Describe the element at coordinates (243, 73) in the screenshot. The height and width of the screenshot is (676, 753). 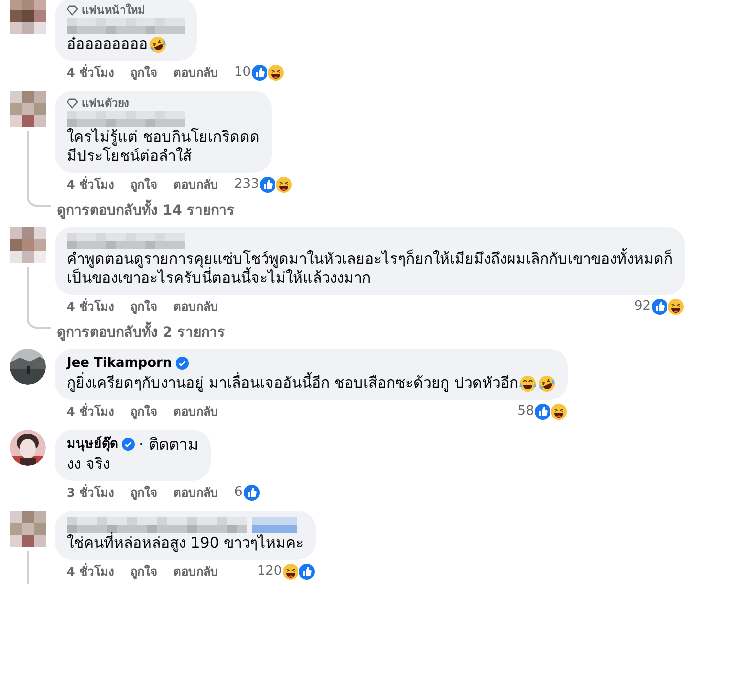
I see `reaction-count: 10` at that location.